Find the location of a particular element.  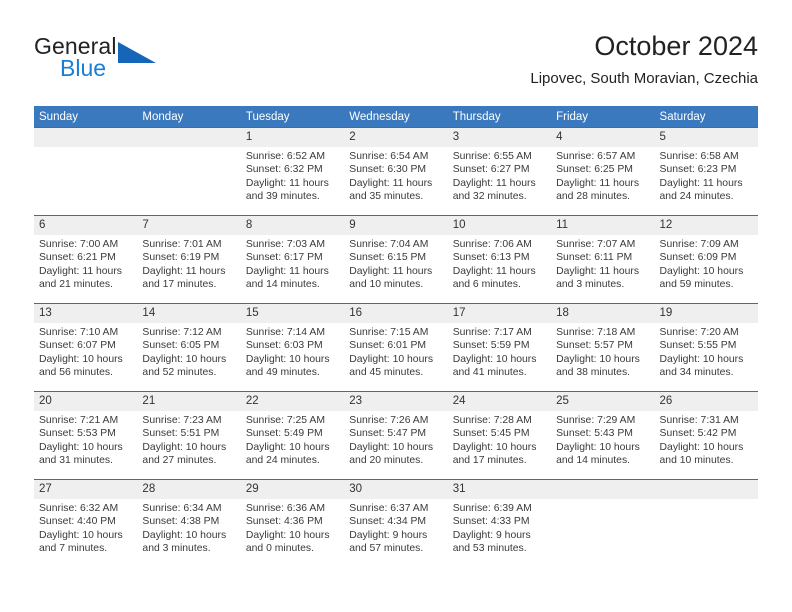

sunrise-time: Sunrise: 7:26 AM is located at coordinates (389, 420).